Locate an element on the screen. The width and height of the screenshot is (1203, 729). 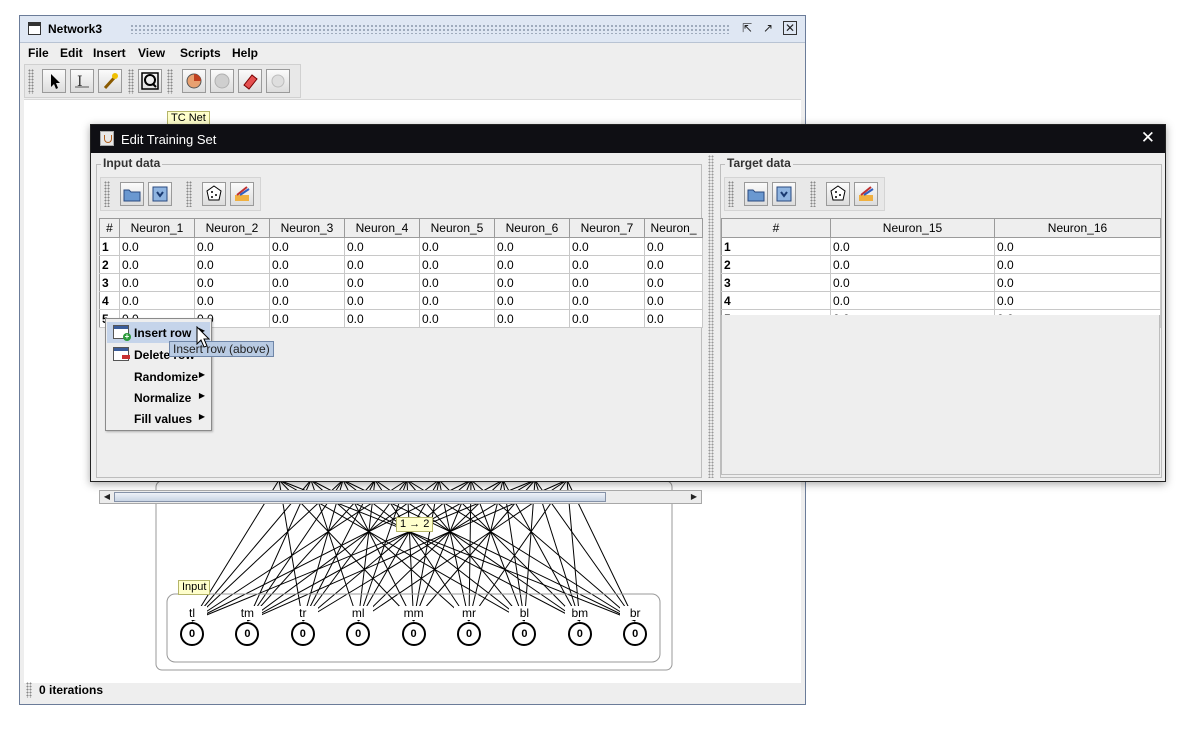
dialog-close-icon: ✕ is located at coordinates (1148, 138).